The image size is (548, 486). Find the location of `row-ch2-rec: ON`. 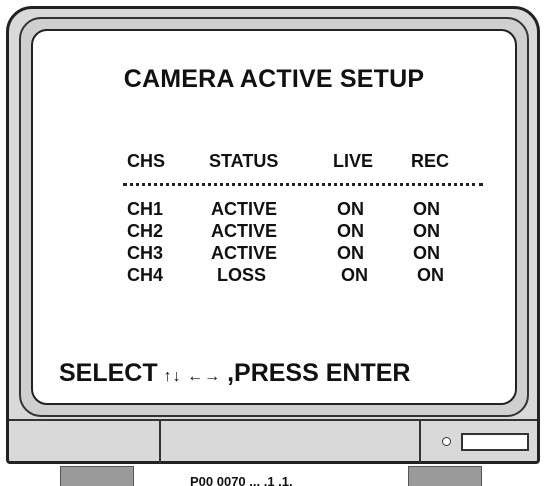

row-ch2-rec: ON is located at coordinates (426, 231).